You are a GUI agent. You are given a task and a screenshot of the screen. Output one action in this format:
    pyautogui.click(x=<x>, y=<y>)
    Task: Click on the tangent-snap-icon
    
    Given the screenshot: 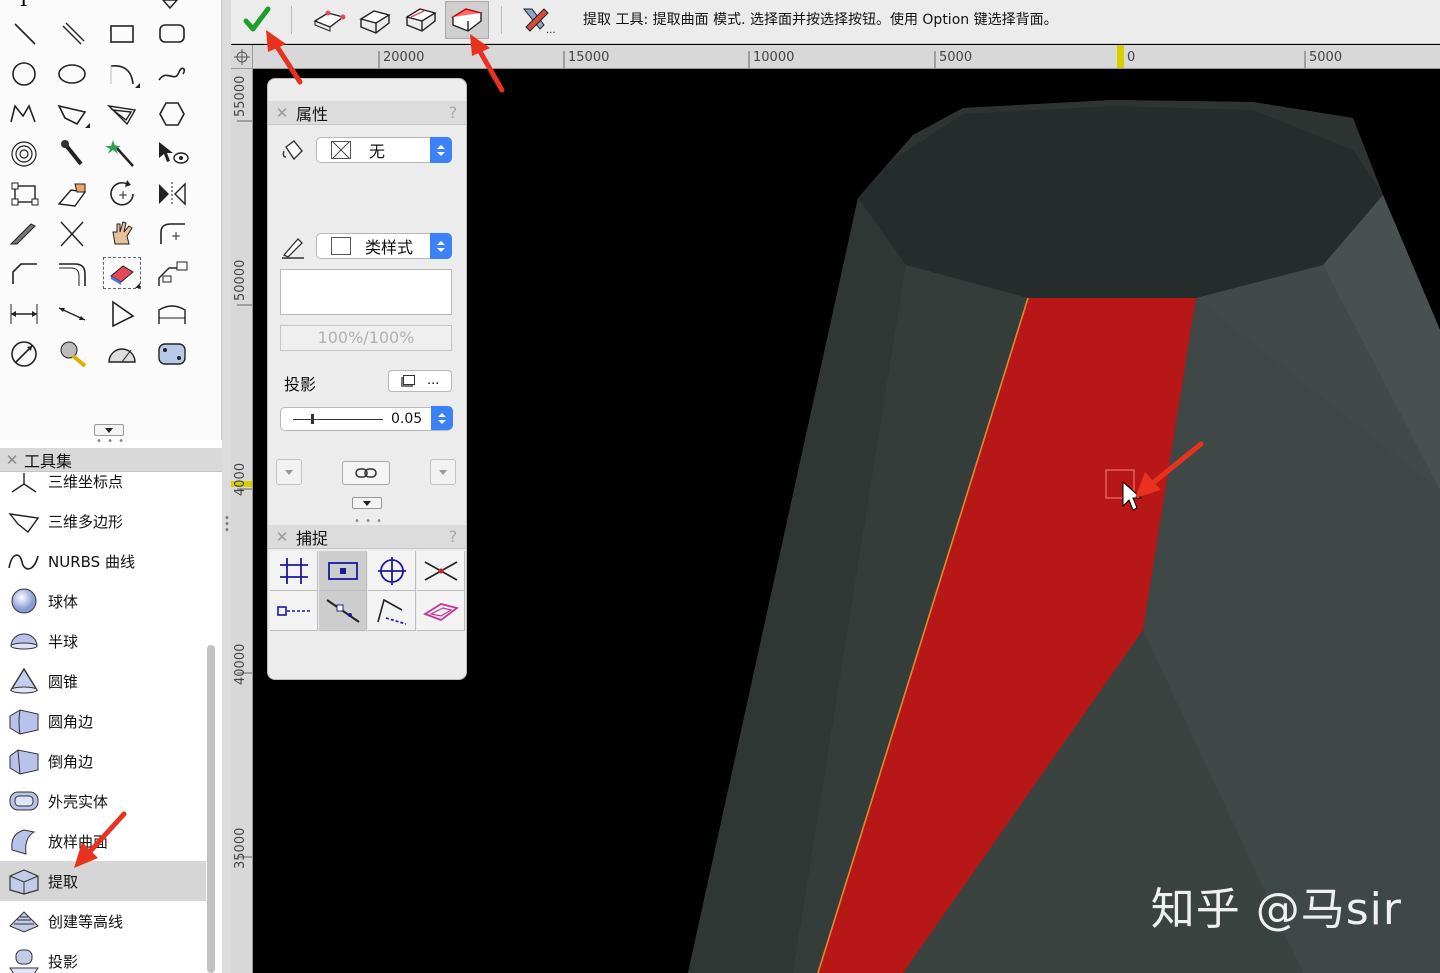 What is the action you would take?
    pyautogui.click(x=392, y=611)
    